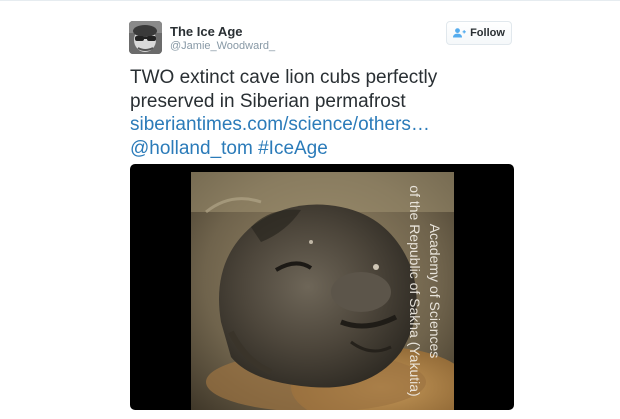 This screenshot has width=620, height=419. I want to click on author-name: The Ice Age, so click(206, 31).